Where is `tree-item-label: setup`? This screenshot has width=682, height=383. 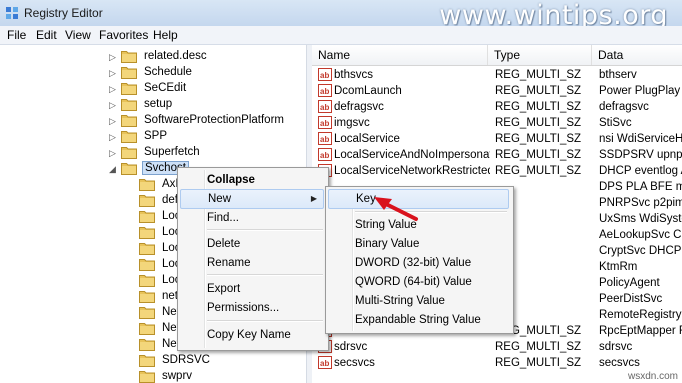 tree-item-label: setup is located at coordinates (158, 104).